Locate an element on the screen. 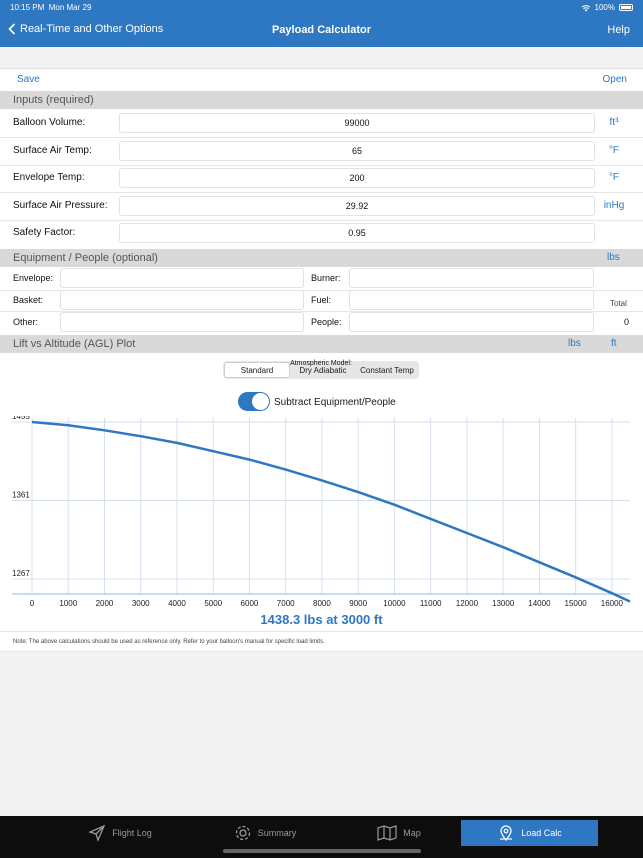 The width and height of the screenshot is (643, 858). surface-air-temp-input: 65 is located at coordinates (357, 151).